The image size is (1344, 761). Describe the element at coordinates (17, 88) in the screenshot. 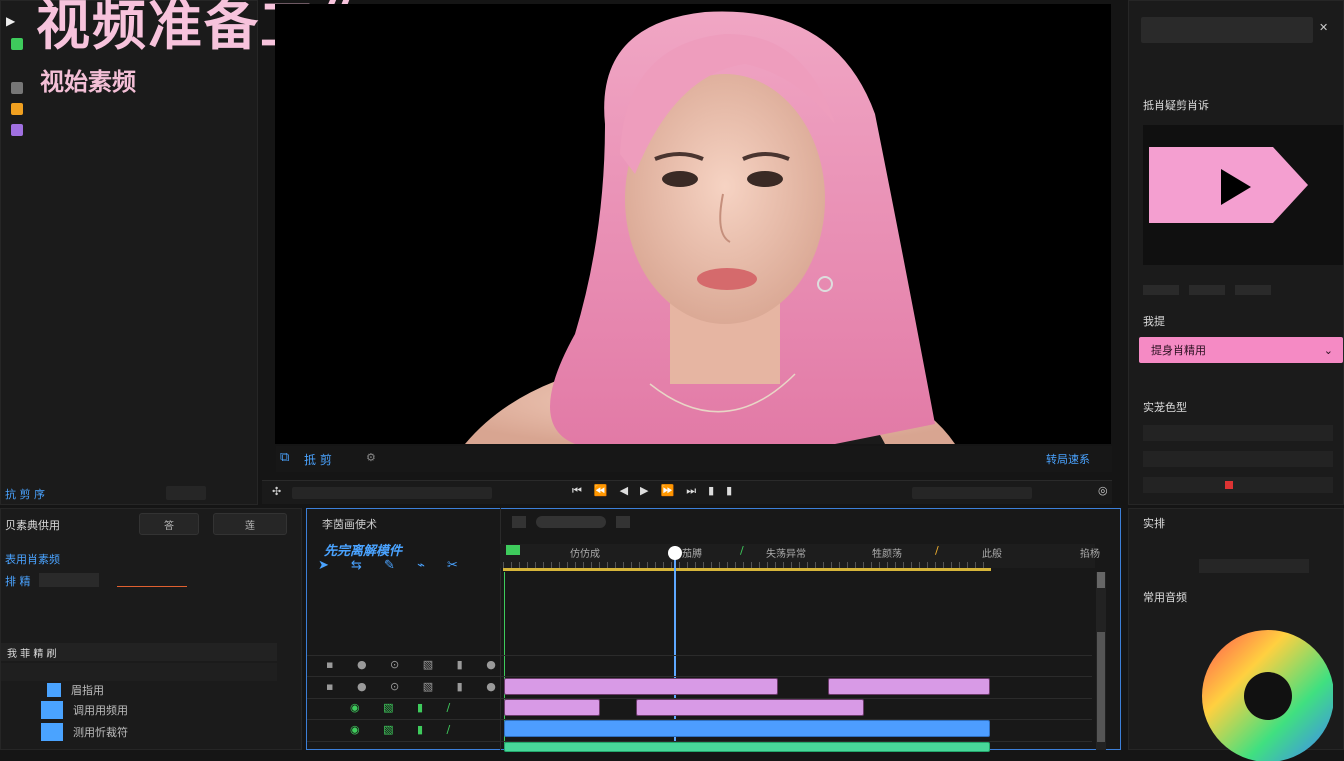

I see `link-icon` at that location.